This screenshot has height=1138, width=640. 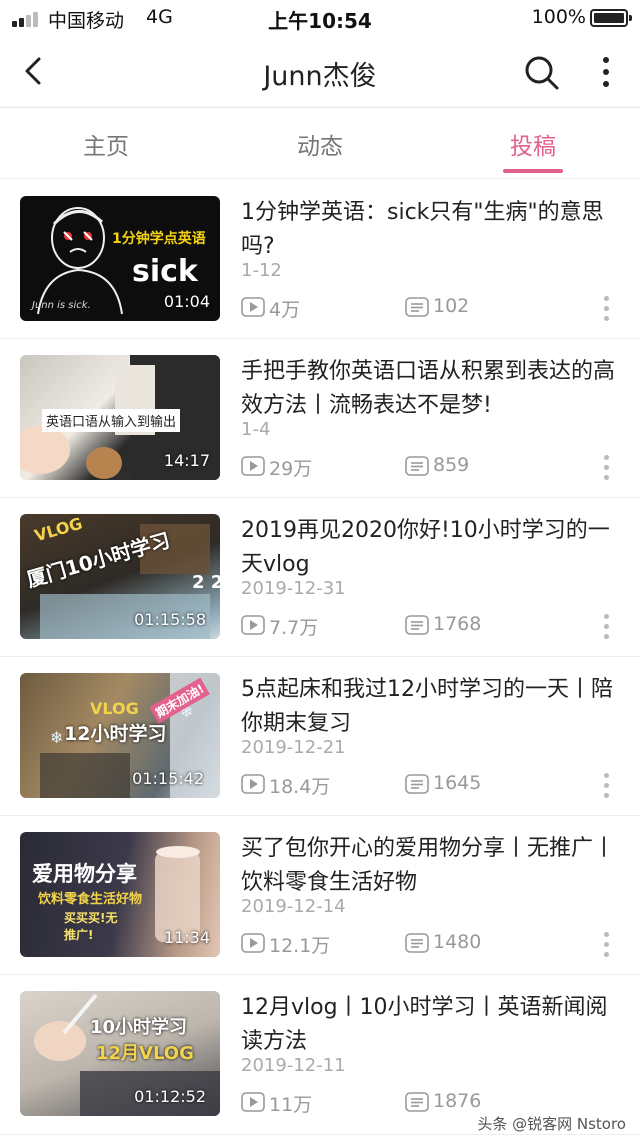 I want to click on more-button, so click(x=606, y=72).